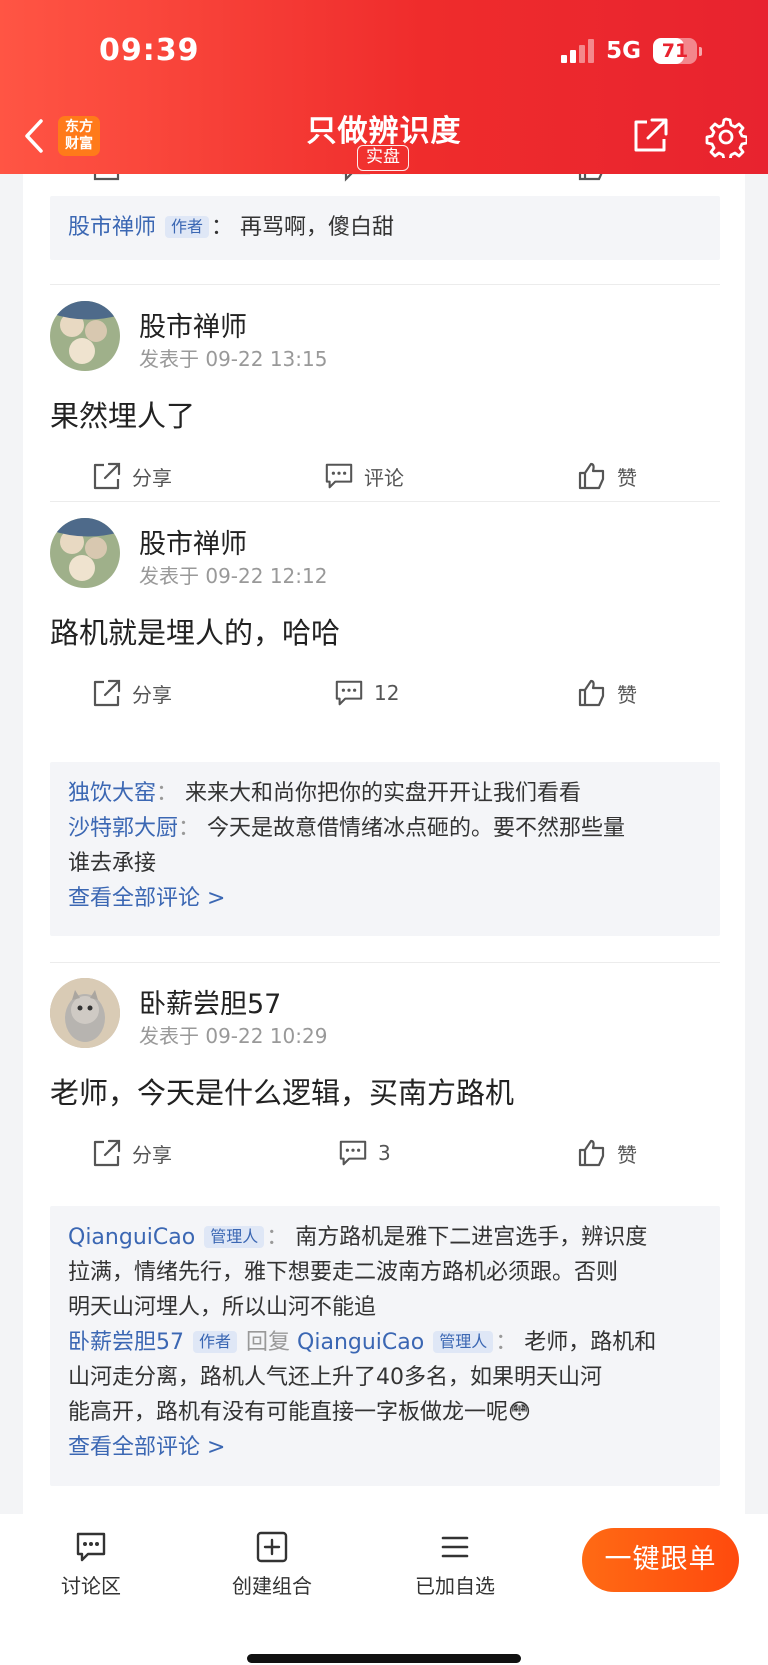 The height and width of the screenshot is (1665, 768). I want to click on post-time: 发表于 09-22 12:12, so click(233, 576).